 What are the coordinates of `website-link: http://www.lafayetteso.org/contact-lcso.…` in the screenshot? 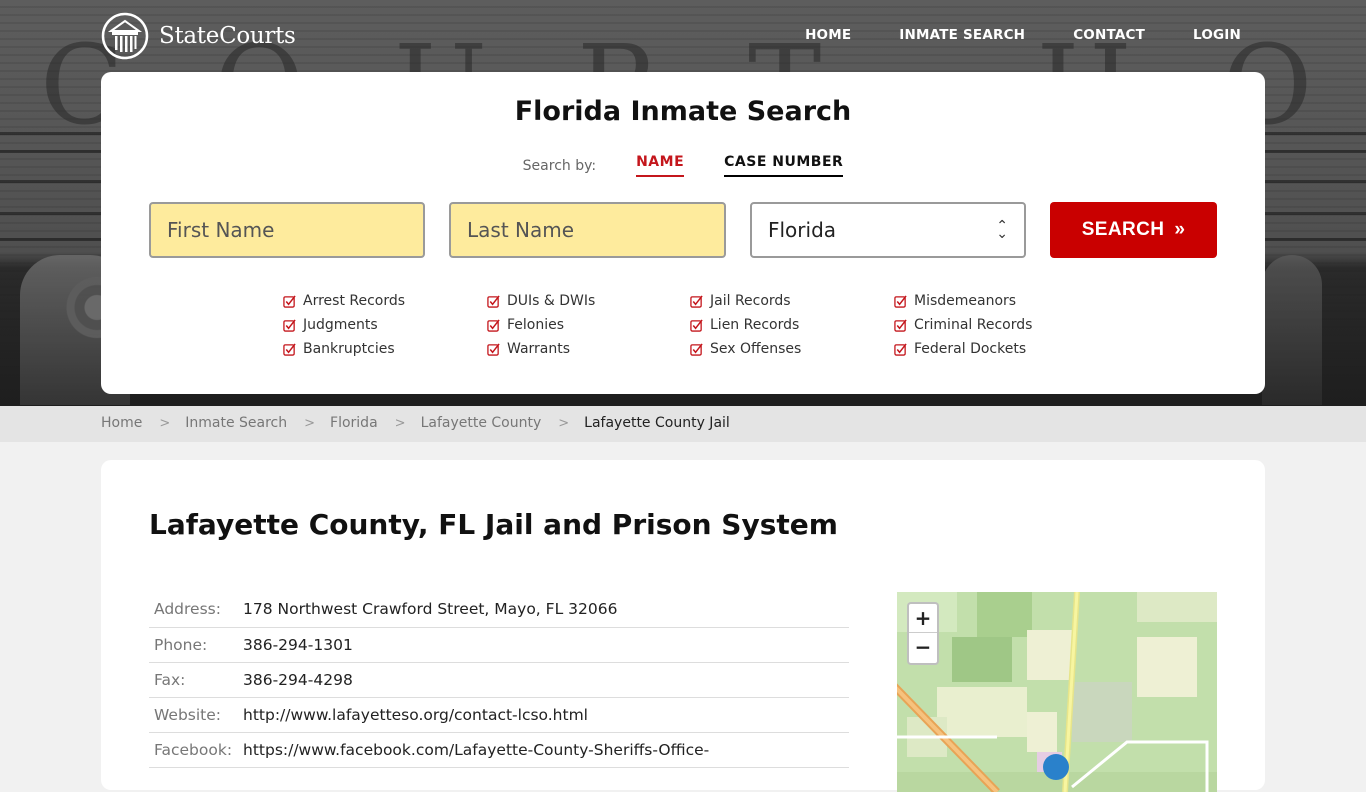 It's located at (415, 715).